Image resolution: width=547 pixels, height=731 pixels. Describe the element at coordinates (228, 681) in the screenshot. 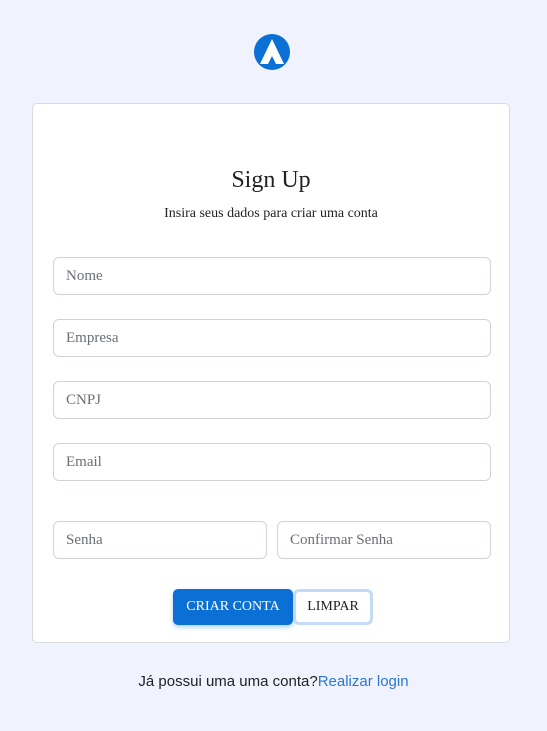

I see `login-prompt-text: Já possui uma uma conta?` at that location.